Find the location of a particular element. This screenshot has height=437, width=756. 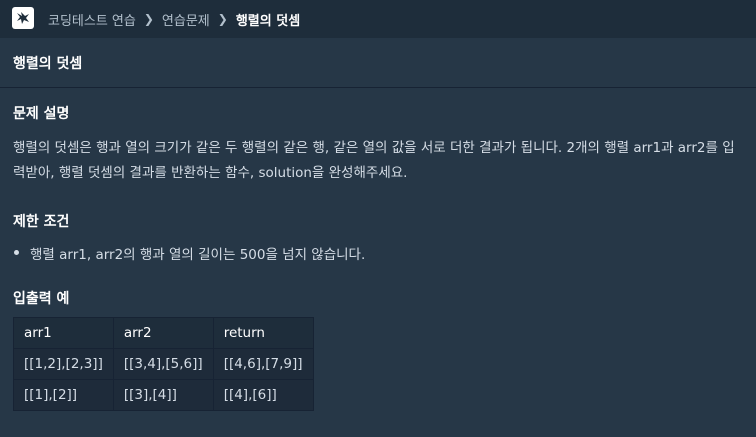

programmers-logo-icon is located at coordinates (23, 18).